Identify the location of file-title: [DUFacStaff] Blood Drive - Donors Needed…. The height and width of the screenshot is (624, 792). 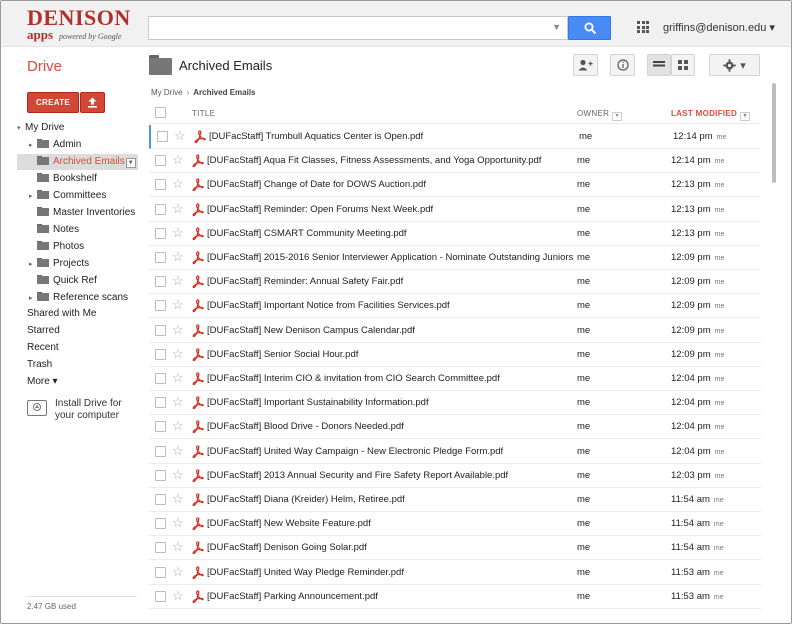
(390, 426).